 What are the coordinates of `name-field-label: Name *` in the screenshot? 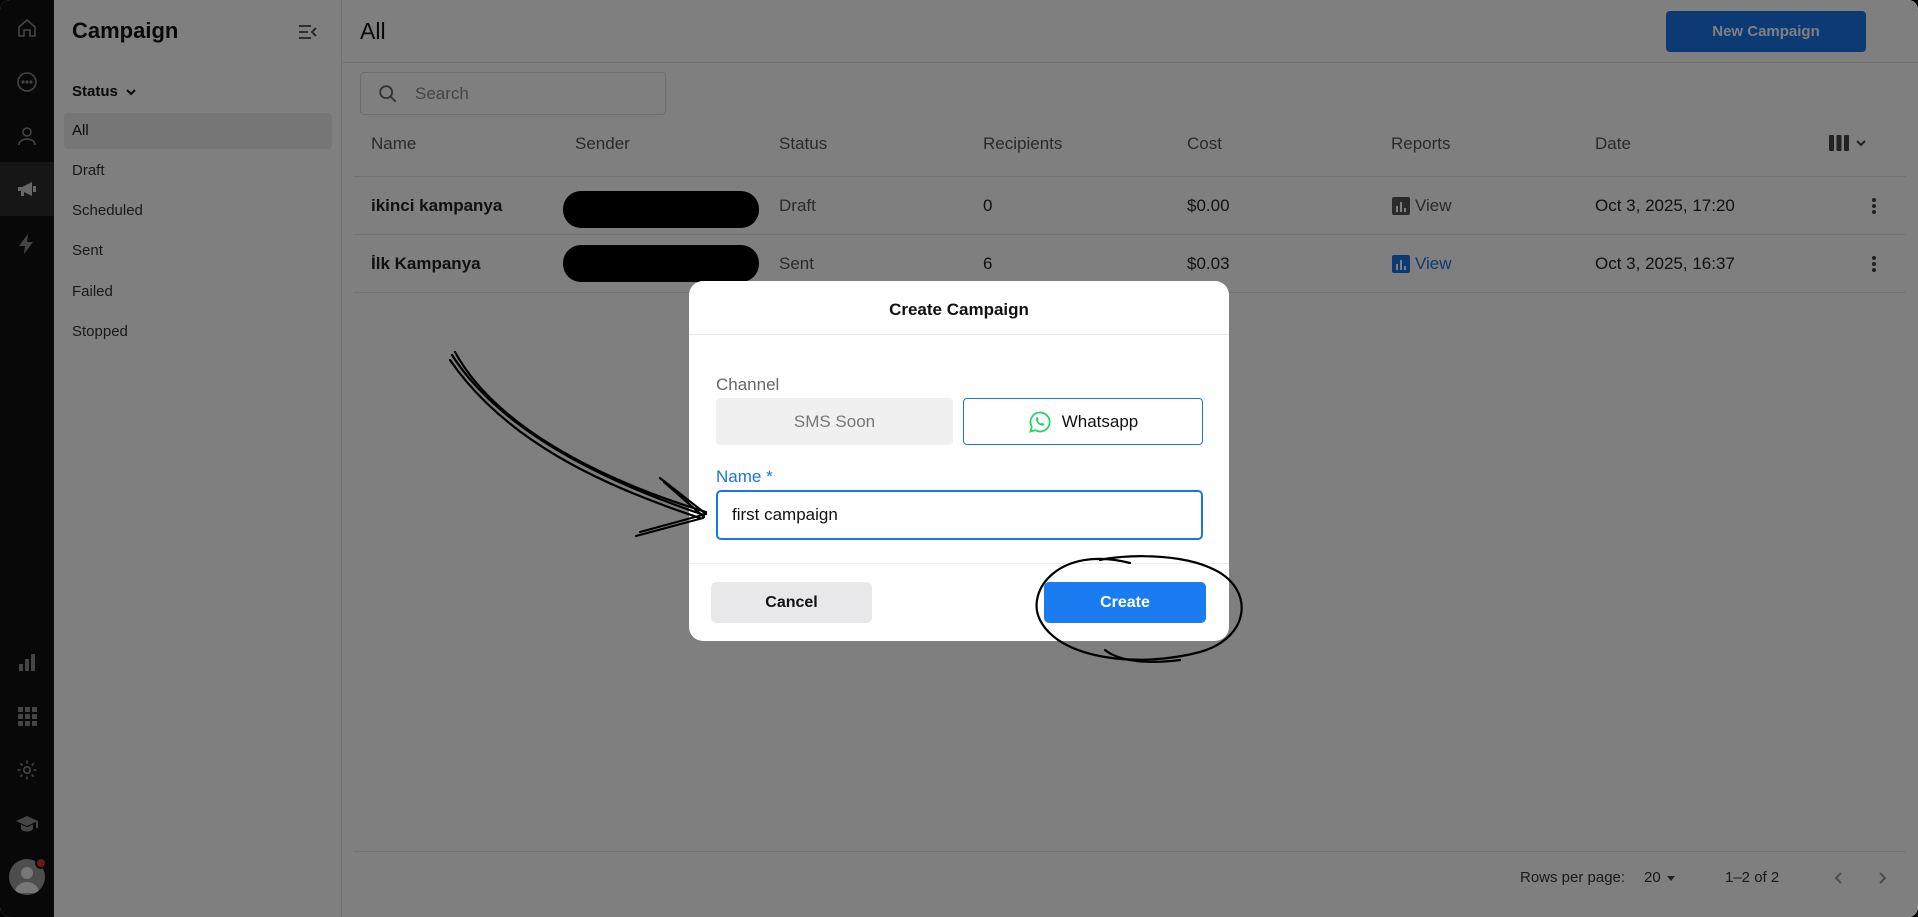 It's located at (744, 476).